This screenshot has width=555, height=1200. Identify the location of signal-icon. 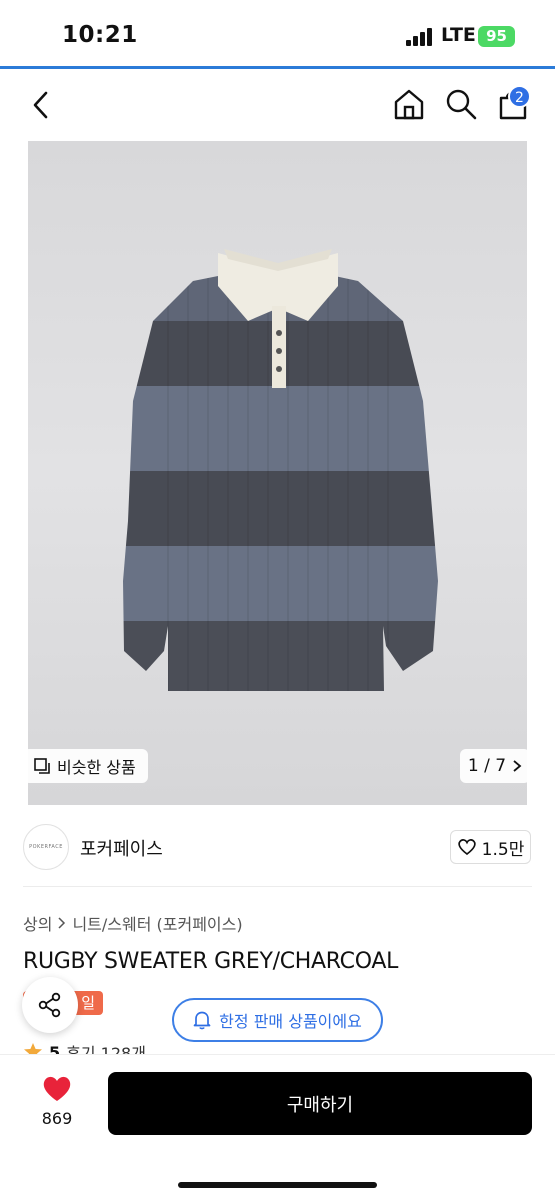
(419, 37).